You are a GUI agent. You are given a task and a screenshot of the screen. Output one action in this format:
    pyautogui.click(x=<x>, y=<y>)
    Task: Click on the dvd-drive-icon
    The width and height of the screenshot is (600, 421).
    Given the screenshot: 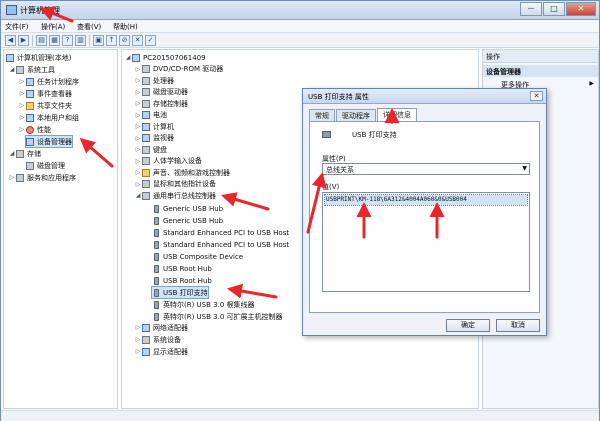 What is the action you would take?
    pyautogui.click(x=146, y=69)
    